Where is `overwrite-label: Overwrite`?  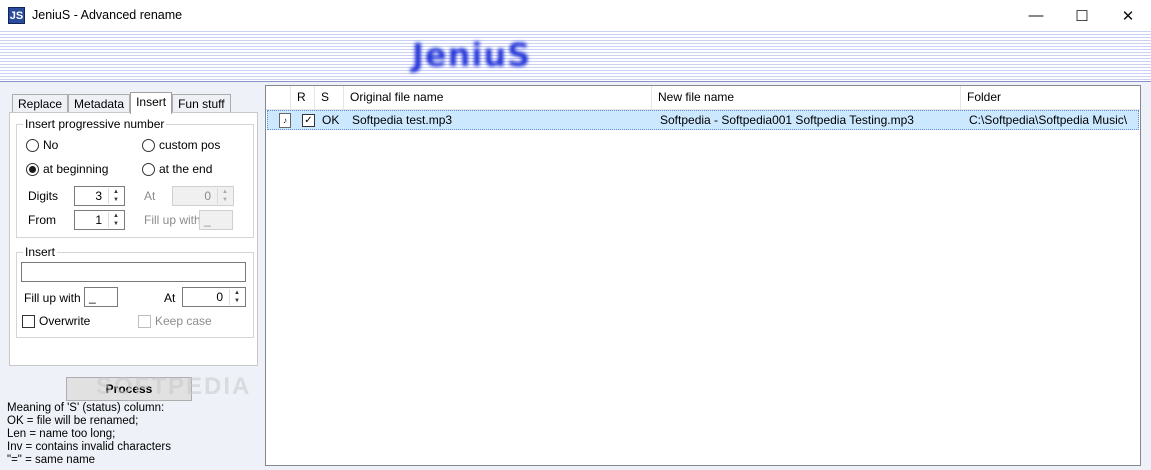
overwrite-label: Overwrite is located at coordinates (65, 321).